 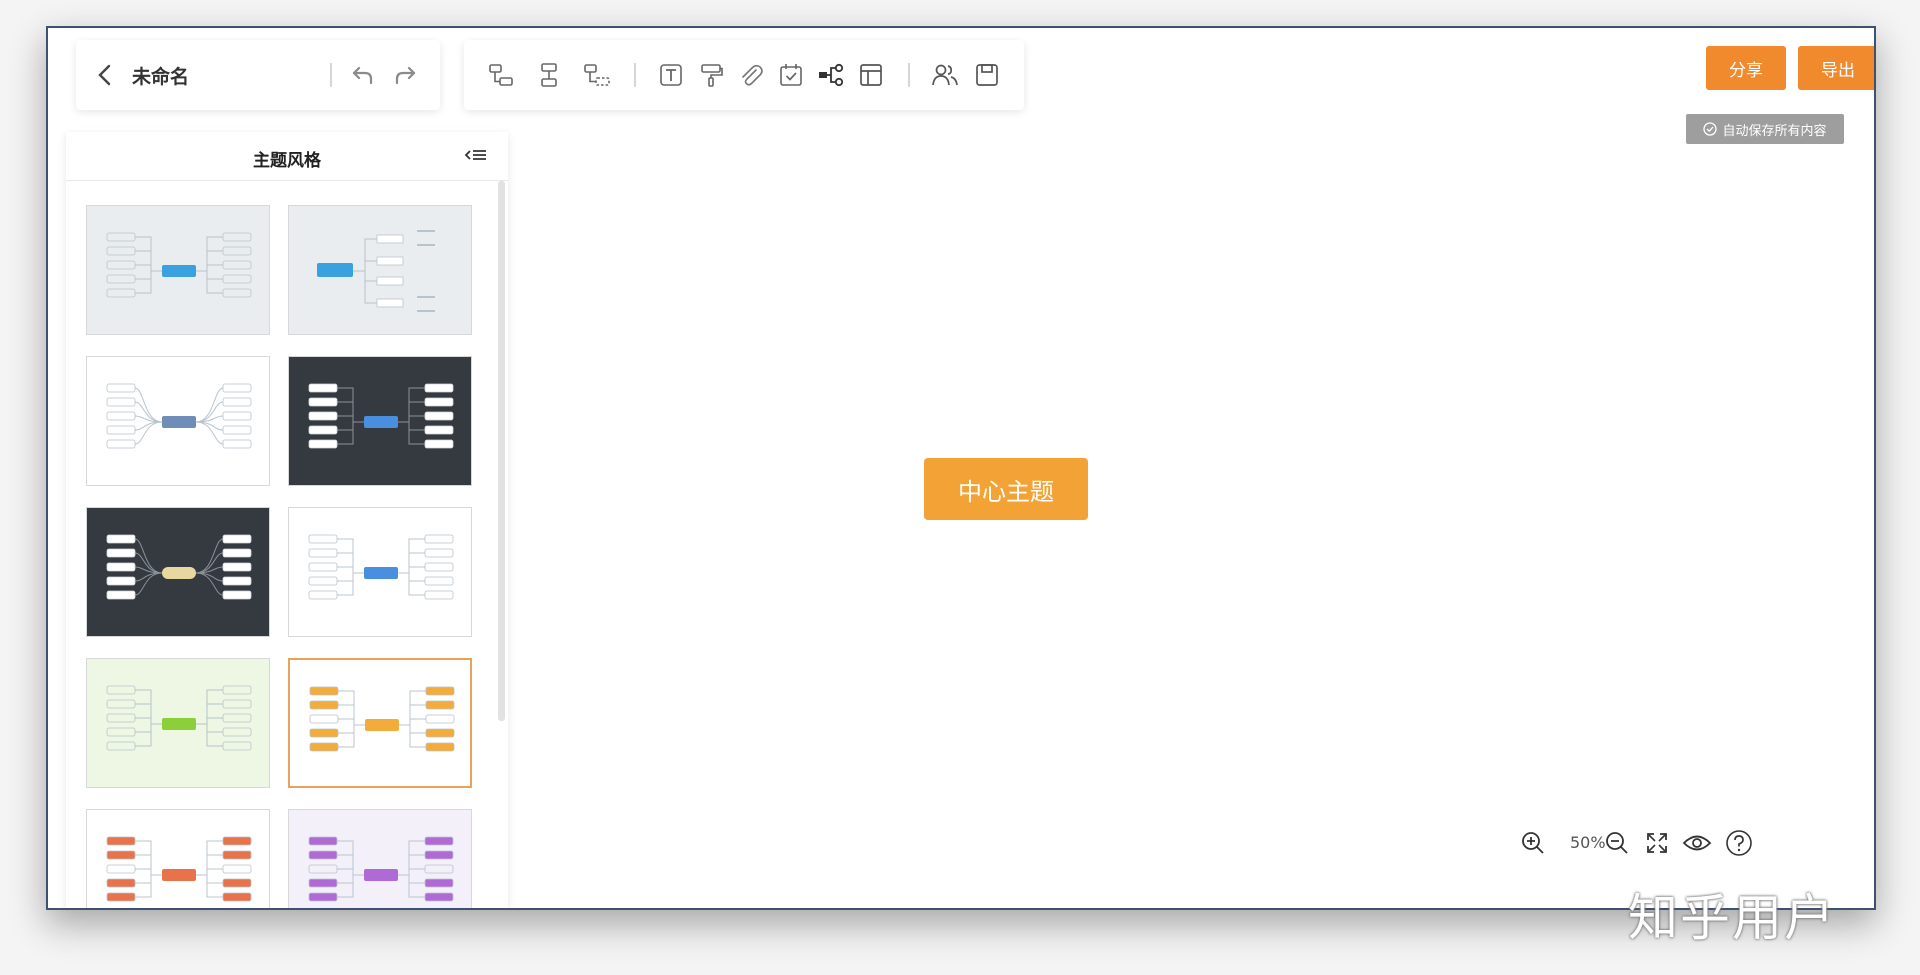 I want to click on add-sibling-button, so click(x=549, y=75).